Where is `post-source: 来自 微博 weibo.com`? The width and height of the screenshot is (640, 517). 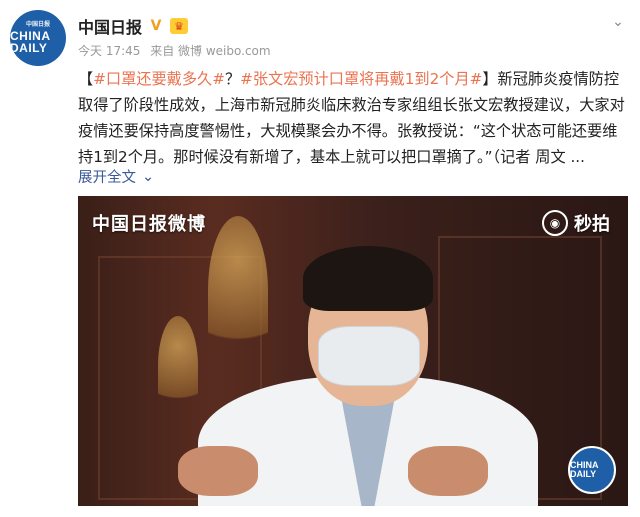
post-source: 来自 微博 weibo.com is located at coordinates (210, 51).